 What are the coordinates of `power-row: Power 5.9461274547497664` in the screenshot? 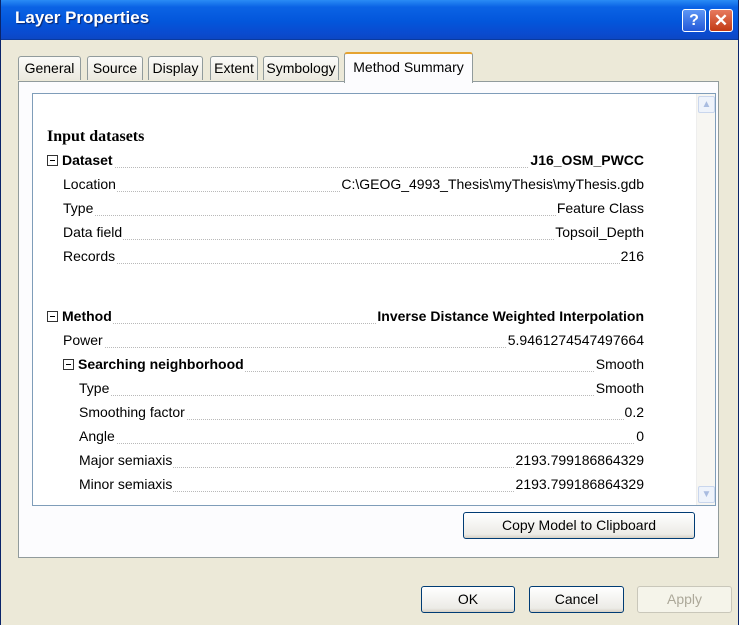 It's located at (353, 342).